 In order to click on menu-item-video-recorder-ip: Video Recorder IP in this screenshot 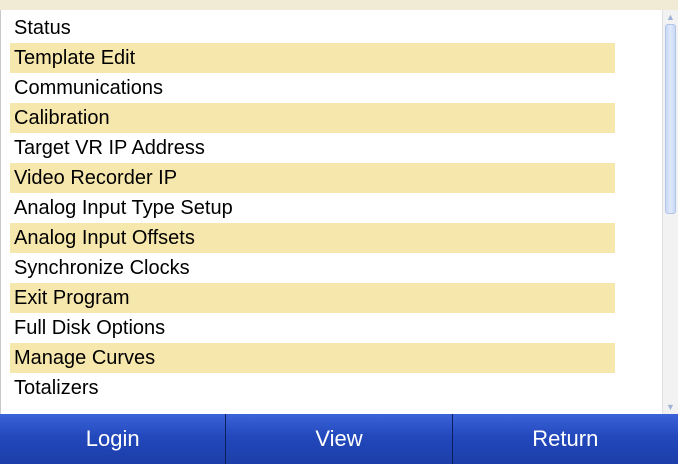, I will do `click(336, 178)`.